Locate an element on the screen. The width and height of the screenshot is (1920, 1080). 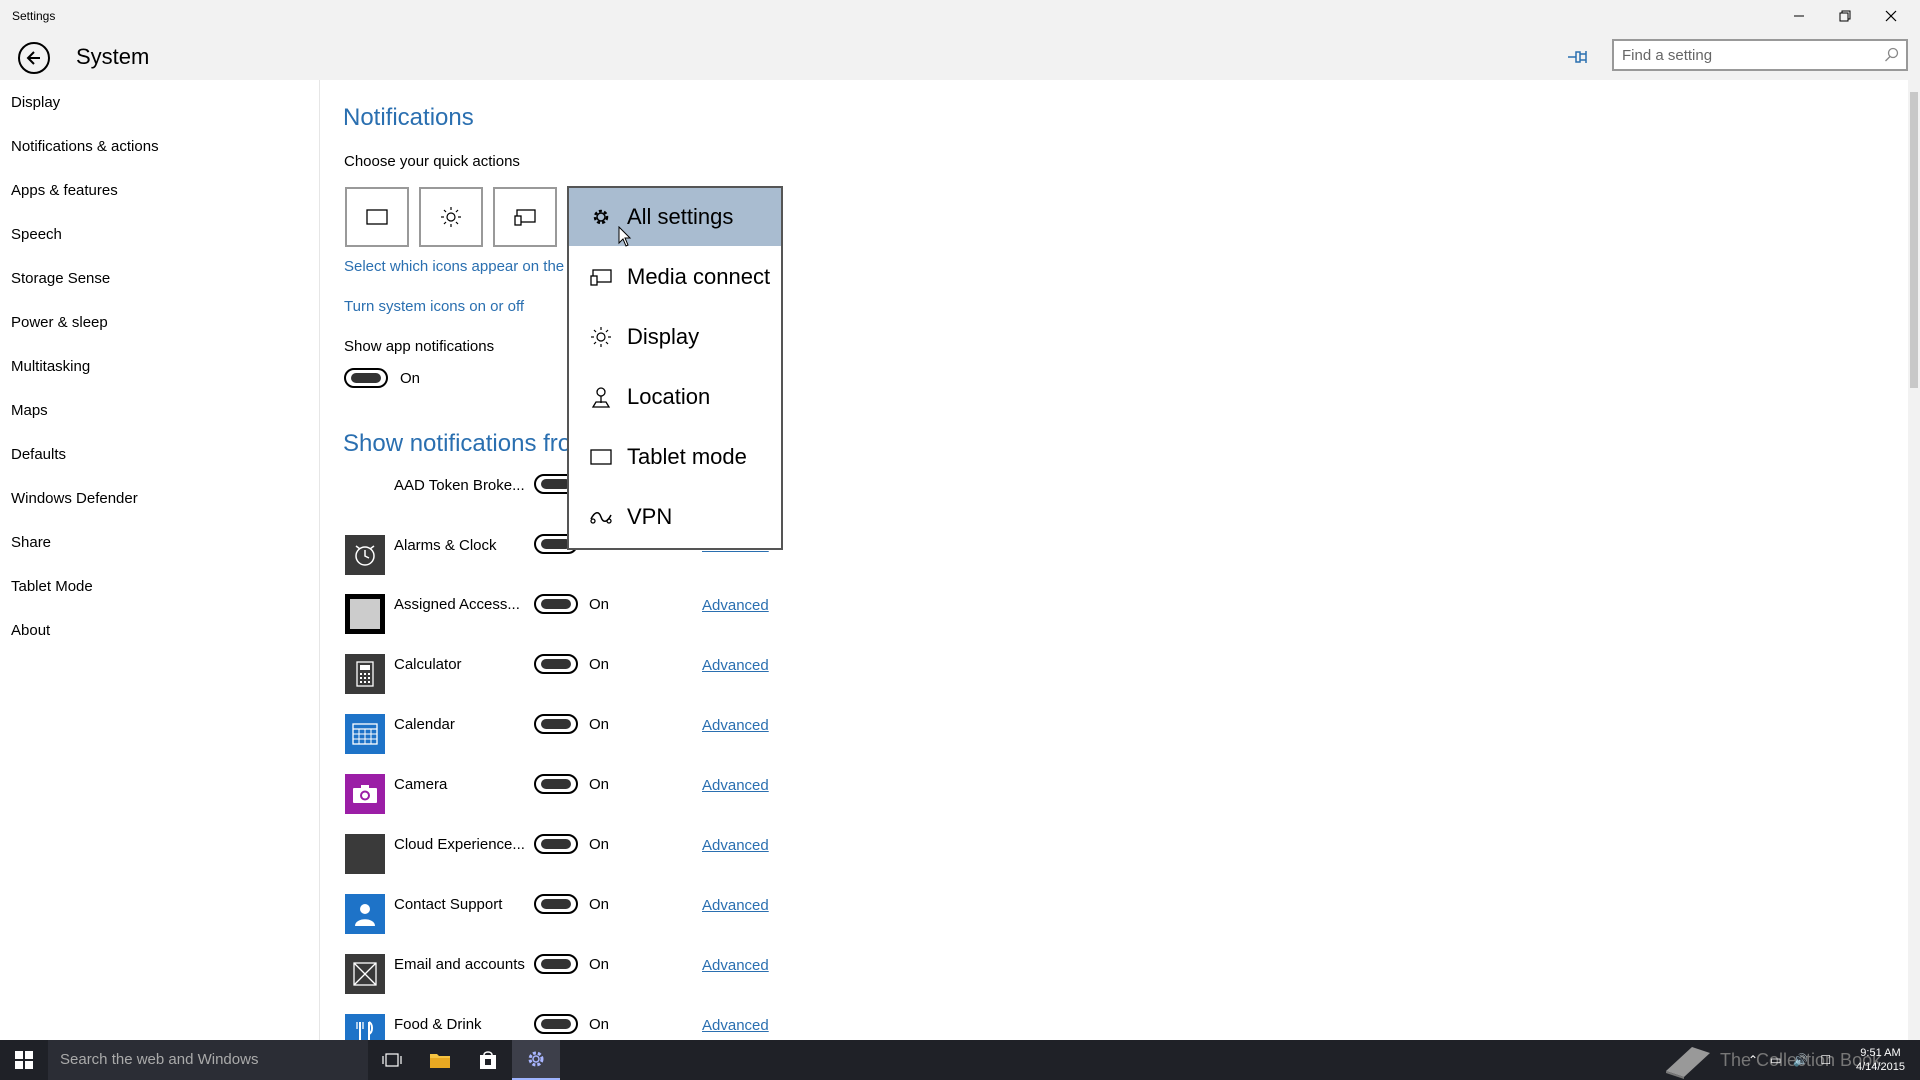
camera-icon is located at coordinates (365, 794).